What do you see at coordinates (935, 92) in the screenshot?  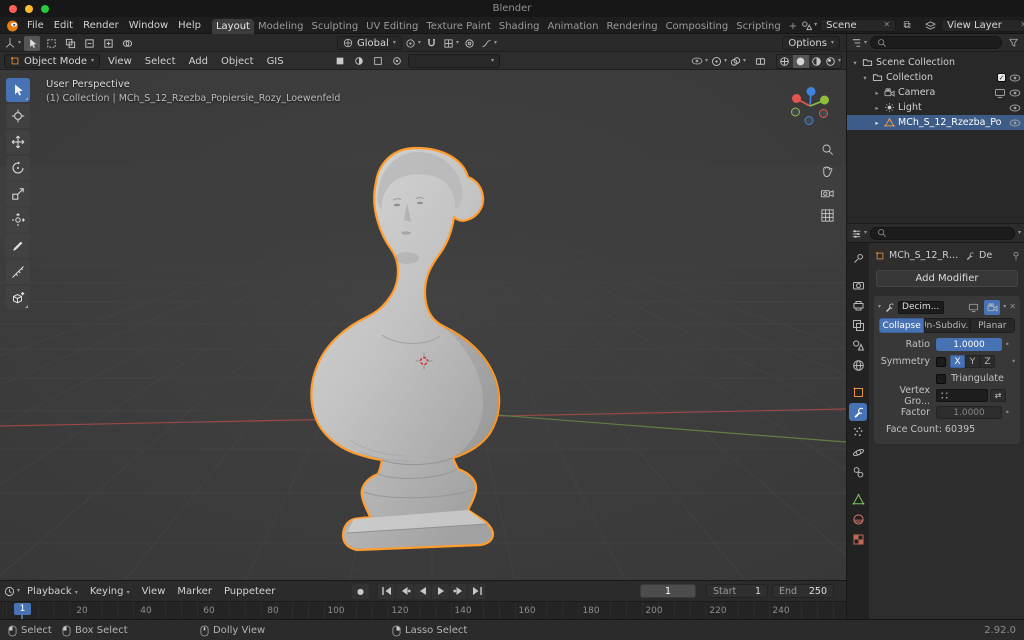 I see `outliner-row-camera: ▸ Camera` at bounding box center [935, 92].